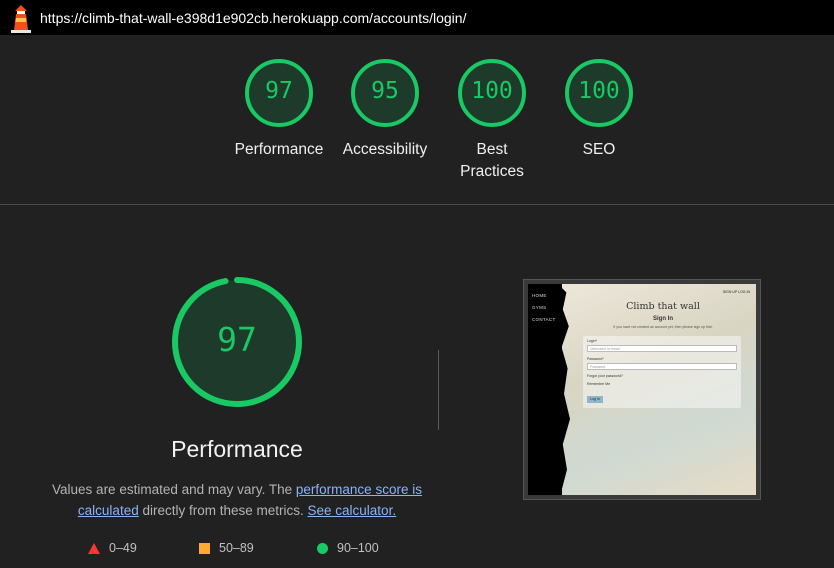  I want to click on thumb-nav-contact: CONTACT, so click(544, 319).